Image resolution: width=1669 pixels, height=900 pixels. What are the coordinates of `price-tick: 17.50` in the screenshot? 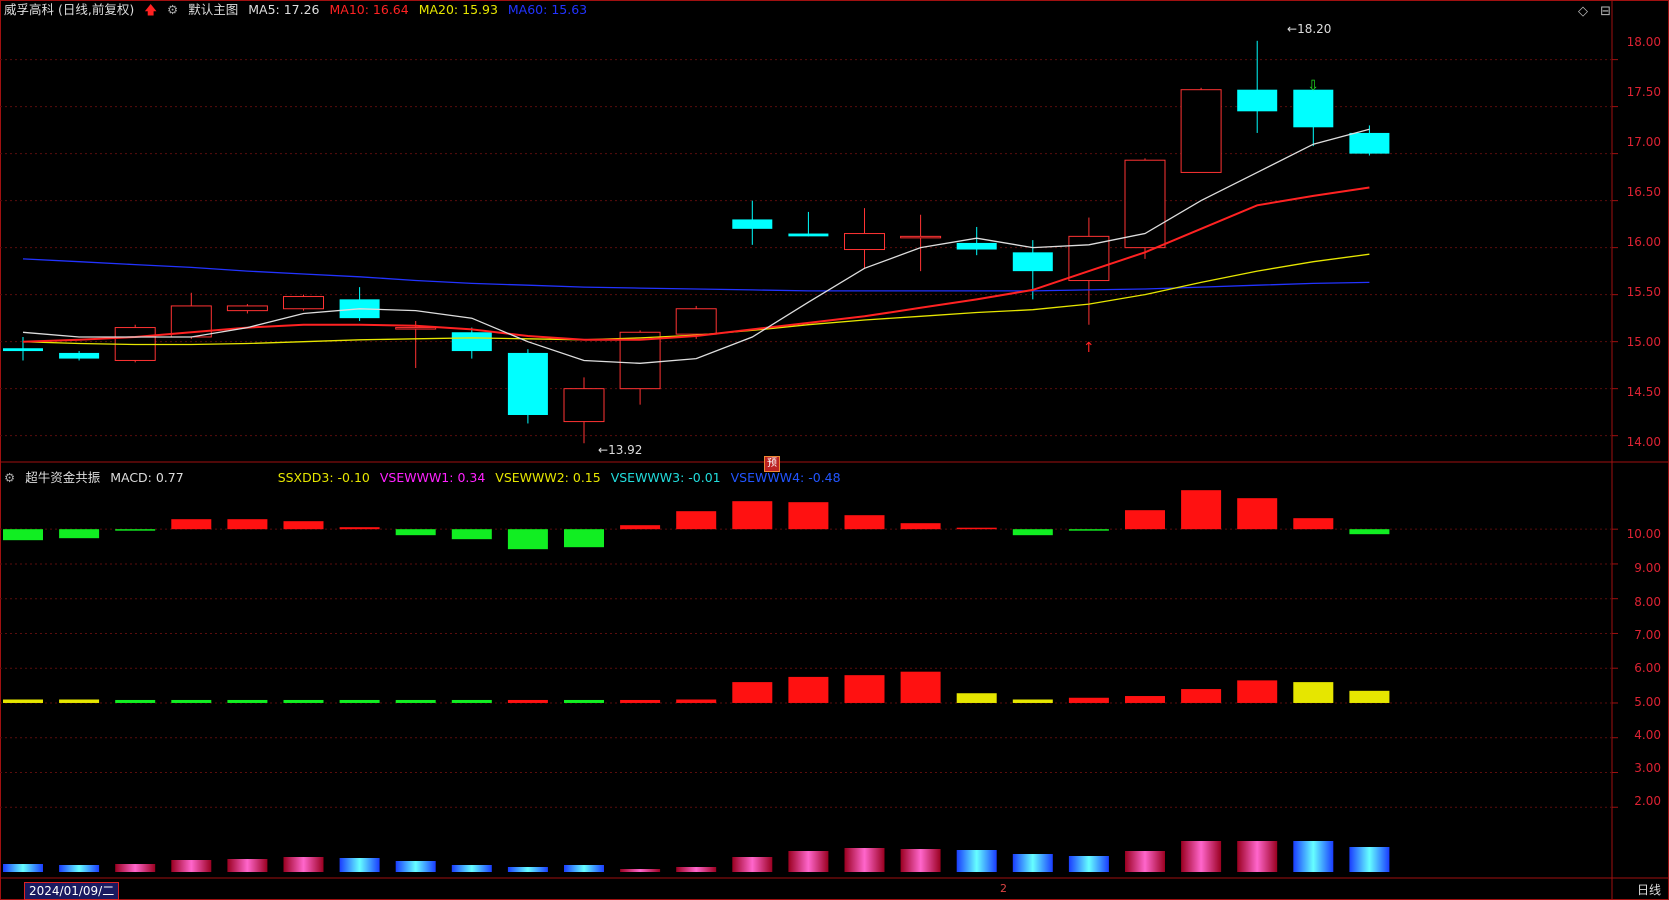 It's located at (1643, 92).